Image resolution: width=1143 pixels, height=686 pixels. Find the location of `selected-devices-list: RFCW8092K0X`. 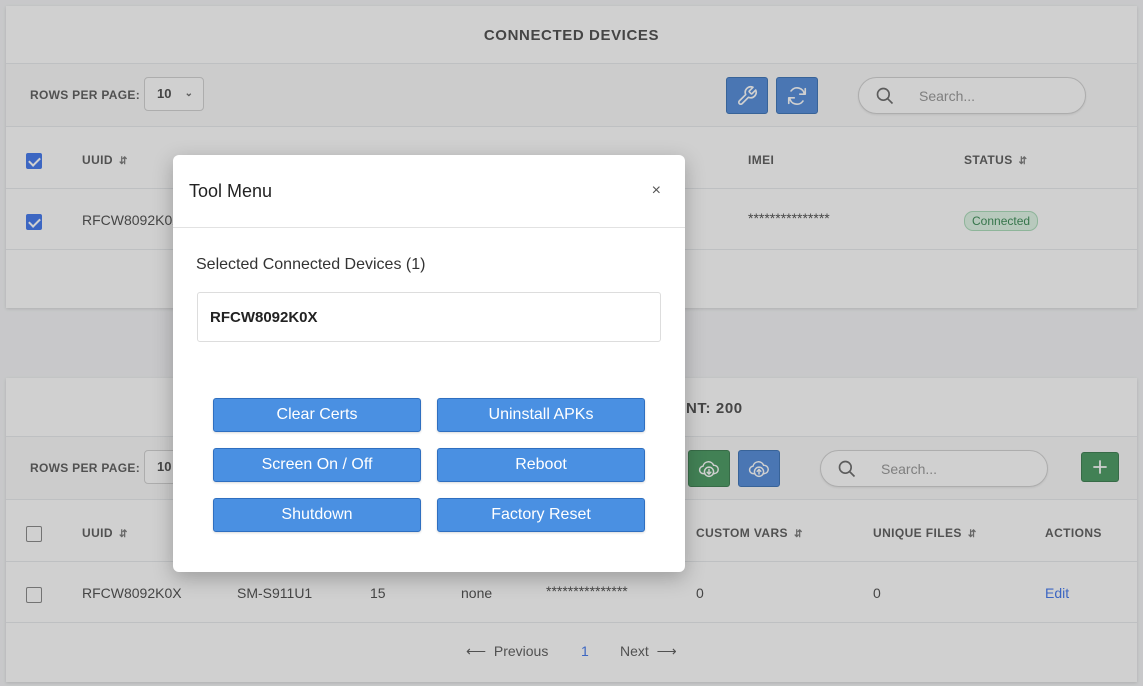

selected-devices-list: RFCW8092K0X is located at coordinates (429, 317).